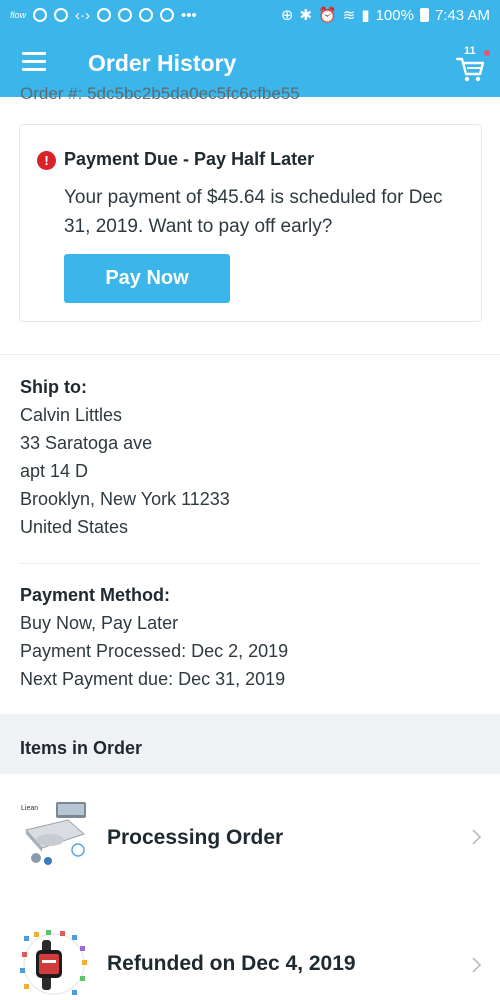 This screenshot has width=500, height=1000. I want to click on ship-to-line: Brooklyn, New York 11233, so click(125, 499).